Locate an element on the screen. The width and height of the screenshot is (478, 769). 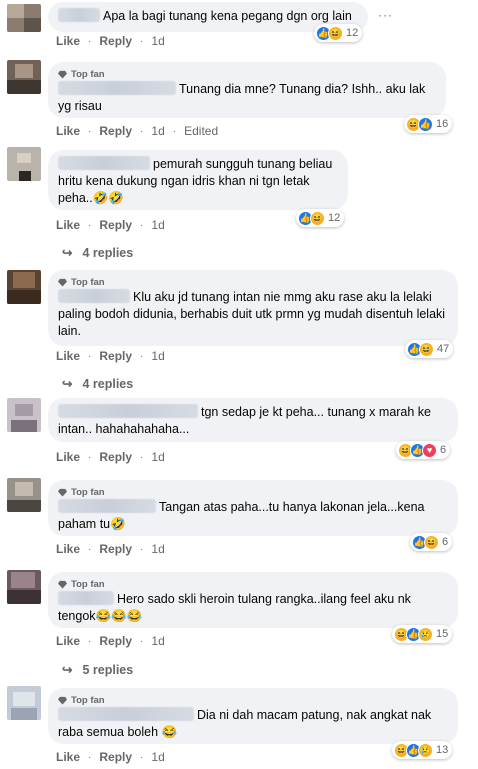
reaction-count: 😆 👍 16 is located at coordinates (428, 124).